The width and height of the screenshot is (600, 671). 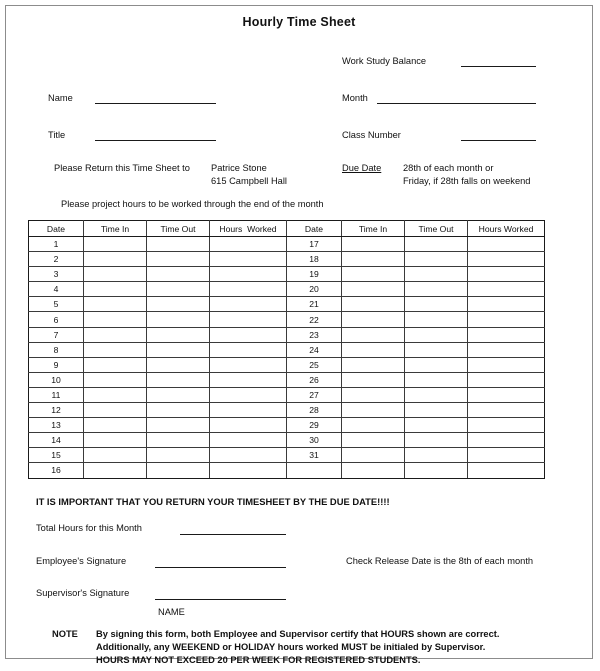 I want to click on total-hours-input, so click(x=233, y=534).